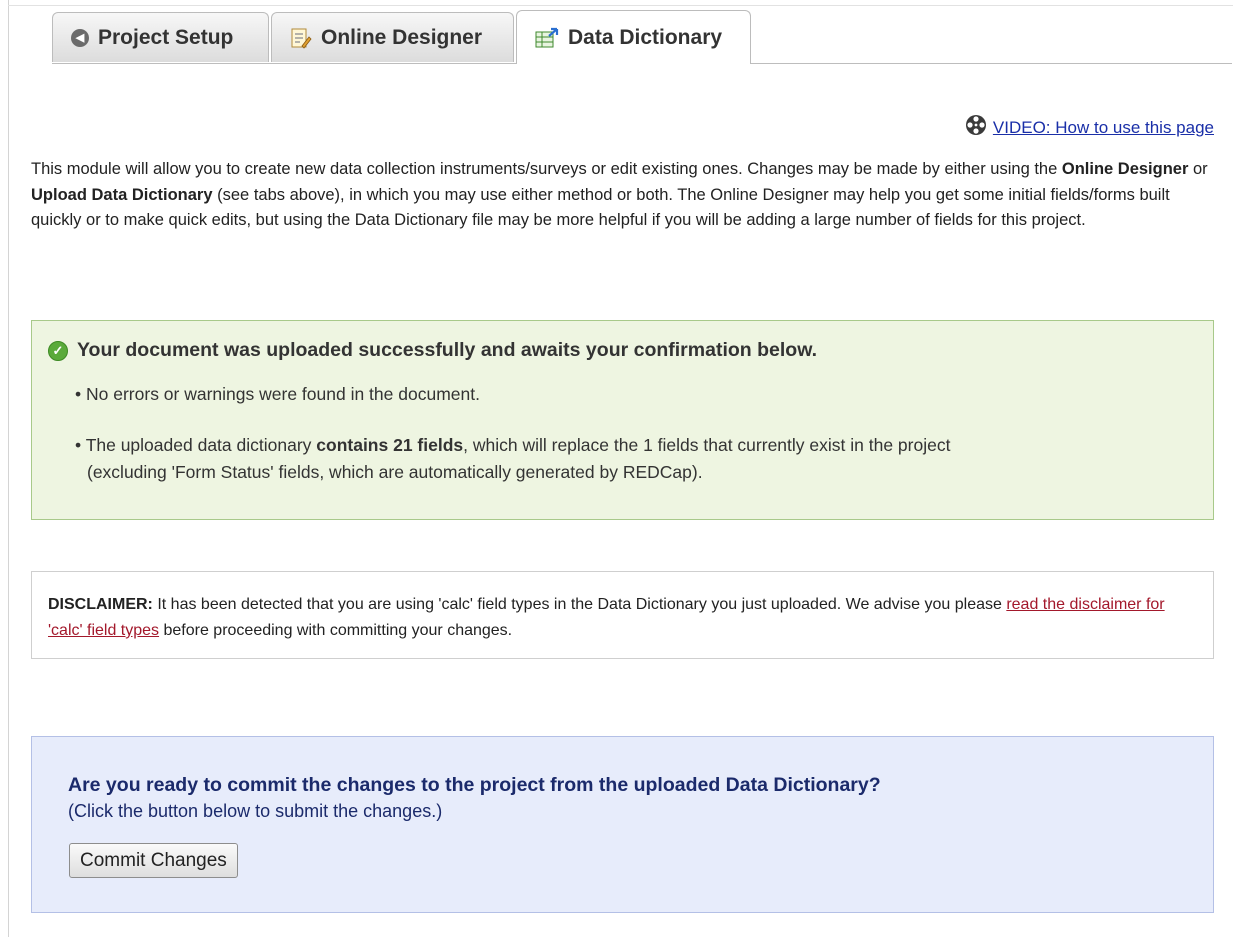  What do you see at coordinates (547, 38) in the screenshot?
I see `spreadsheet-upload-icon` at bounding box center [547, 38].